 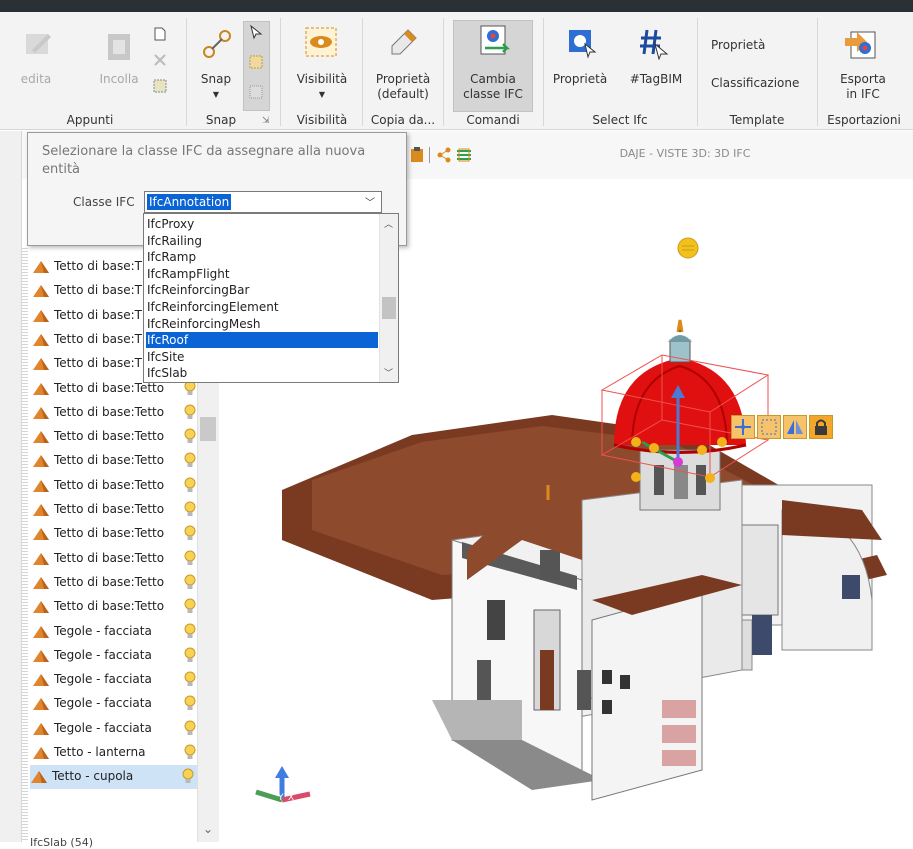 I want to click on cursor-icon, so click(x=256, y=32).